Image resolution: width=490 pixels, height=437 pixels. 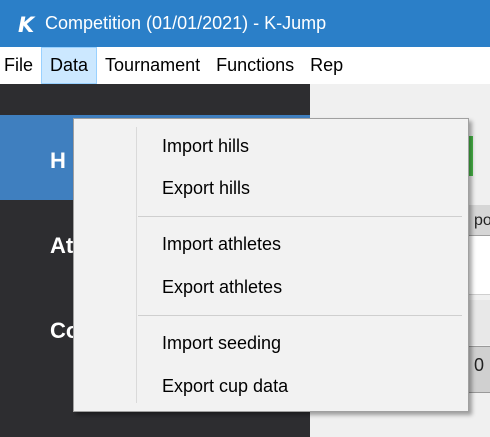 What do you see at coordinates (255, 65) in the screenshot?
I see `menu-functions: Functions` at bounding box center [255, 65].